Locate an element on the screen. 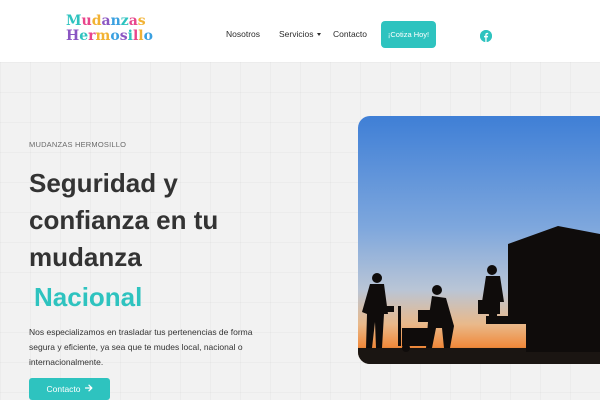  cotiza-button: ¡Cotiza Hoy! is located at coordinates (408, 34).